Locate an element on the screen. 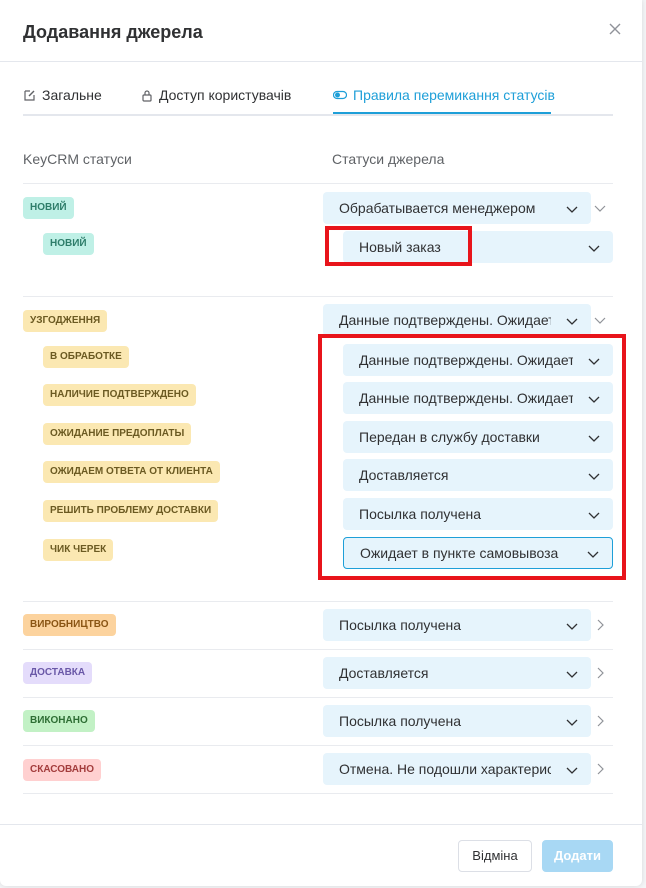 This screenshot has height=888, width=646. cancel-button: Відміна is located at coordinates (495, 856).